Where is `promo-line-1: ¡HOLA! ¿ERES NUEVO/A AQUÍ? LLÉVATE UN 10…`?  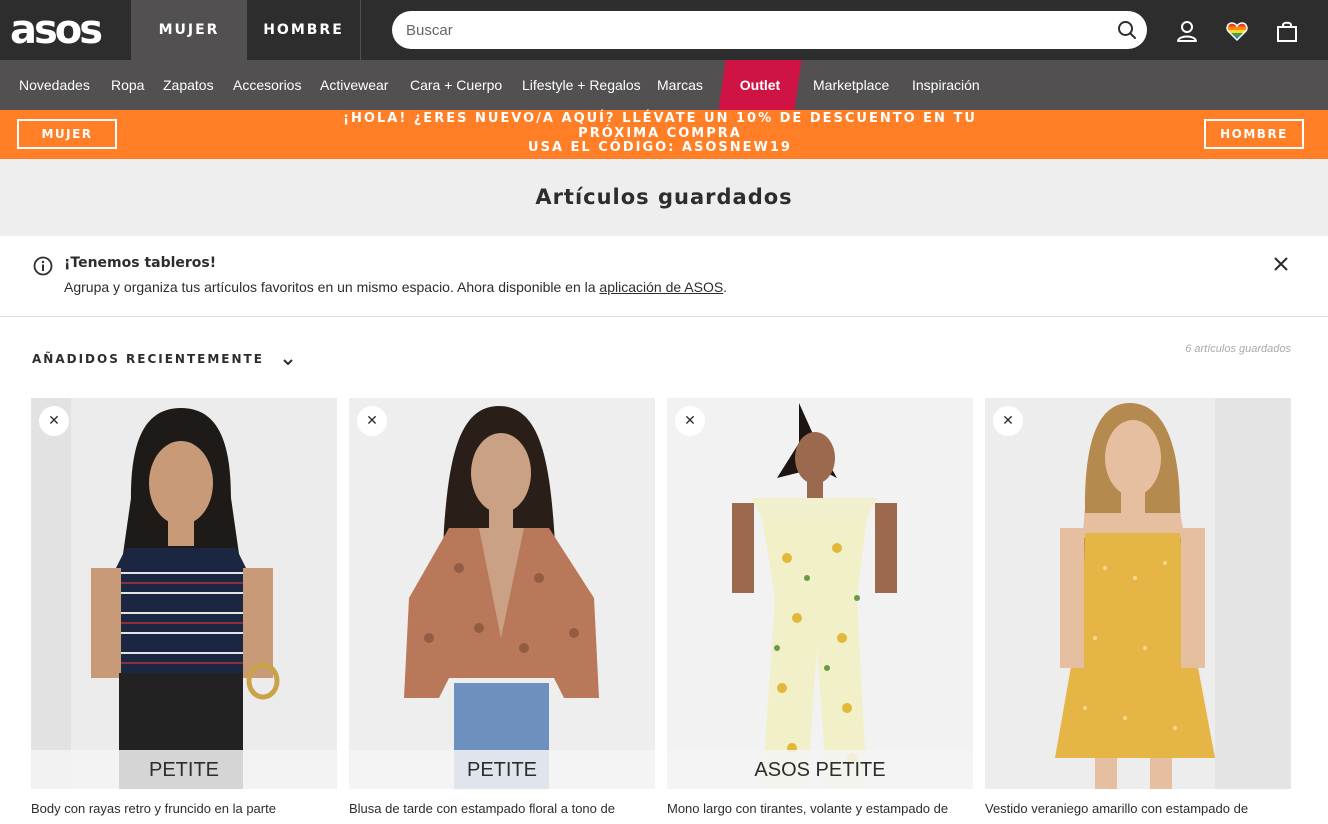 promo-line-1: ¡HOLA! ¿ERES NUEVO/A AQUÍ? LLÉVATE UN 10… is located at coordinates (660, 118).